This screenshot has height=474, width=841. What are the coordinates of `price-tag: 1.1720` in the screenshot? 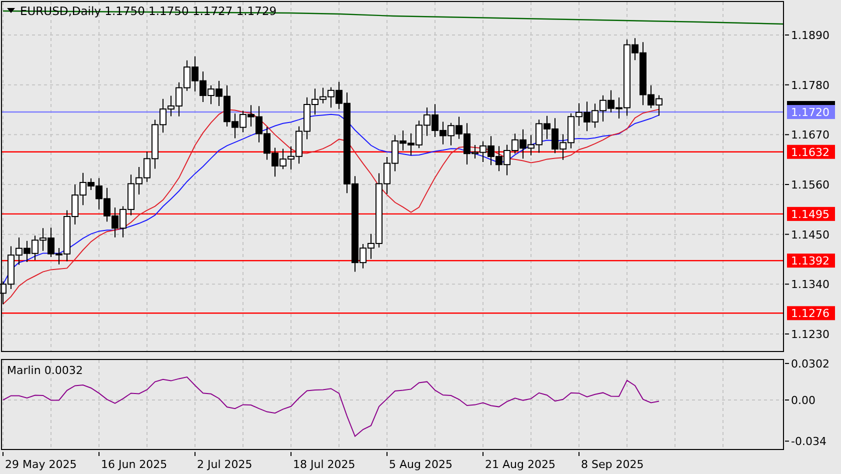 It's located at (811, 112).